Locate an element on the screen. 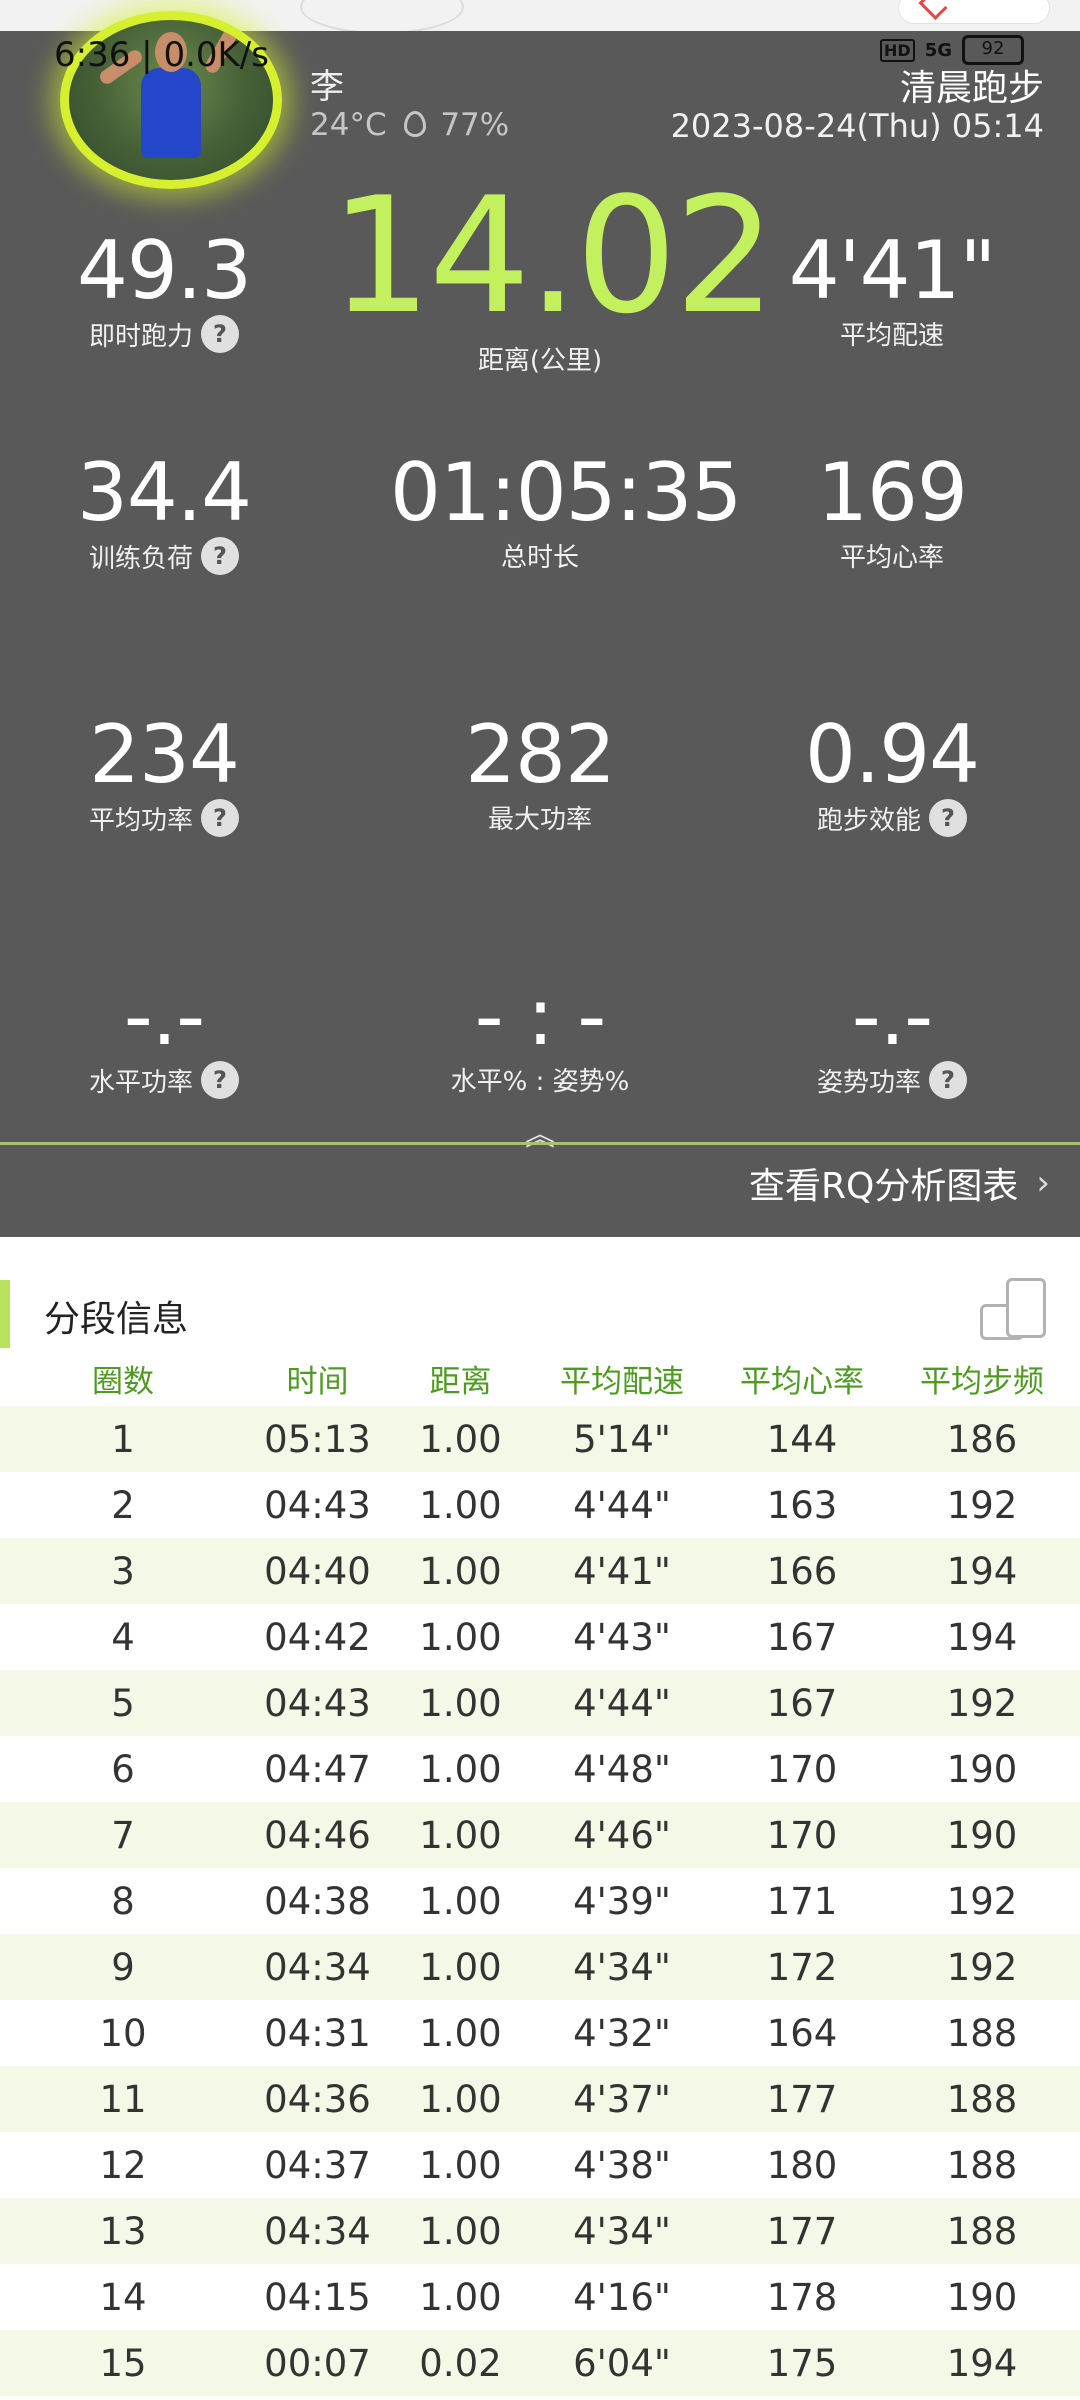  table-row: 15 00:07 0.02 6'04" 175 194 is located at coordinates (540, 2363).